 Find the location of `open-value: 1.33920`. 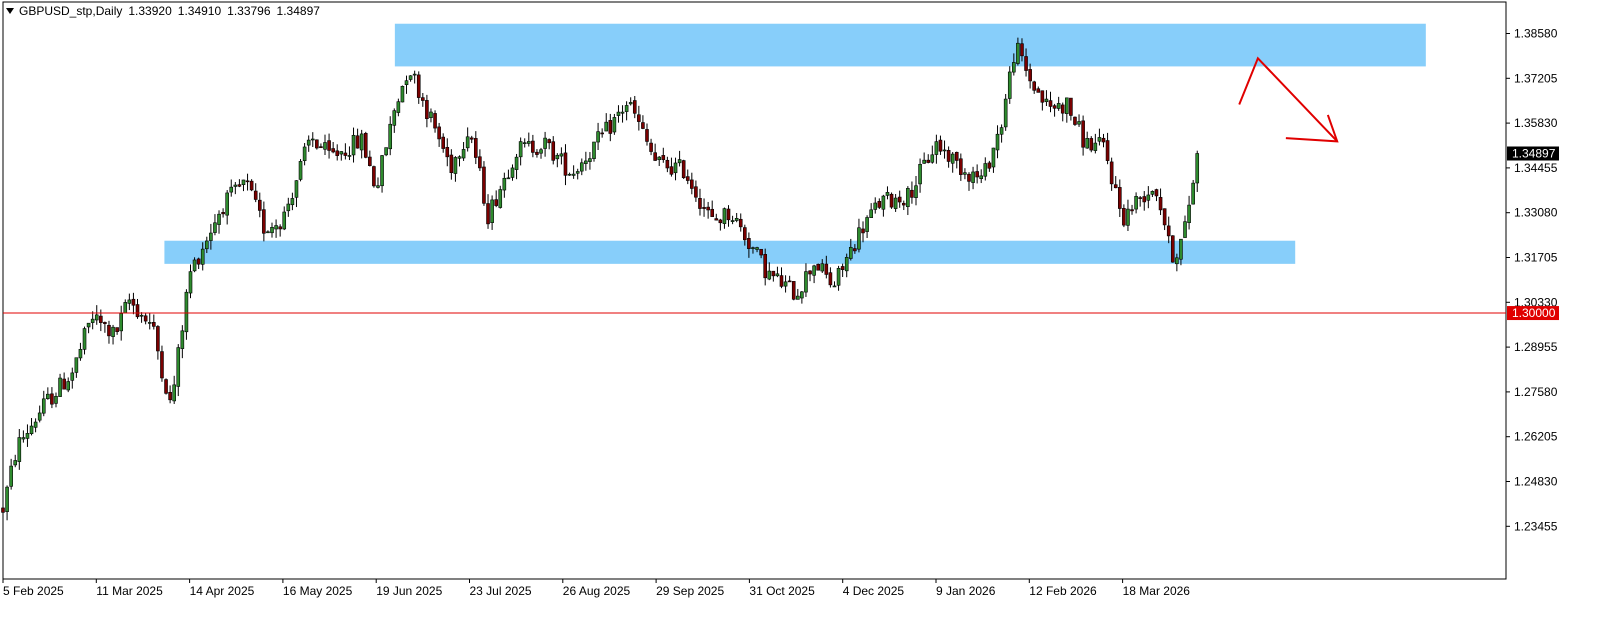

open-value: 1.33920 is located at coordinates (150, 11).